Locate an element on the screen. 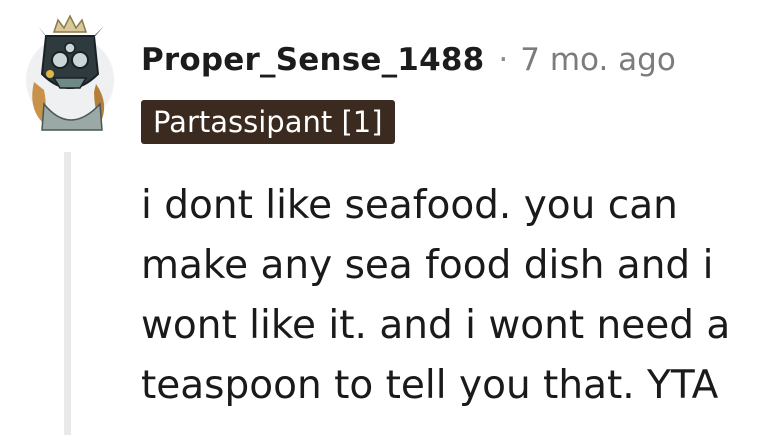 This screenshot has width=782, height=435. avatar is located at coordinates (70, 72).